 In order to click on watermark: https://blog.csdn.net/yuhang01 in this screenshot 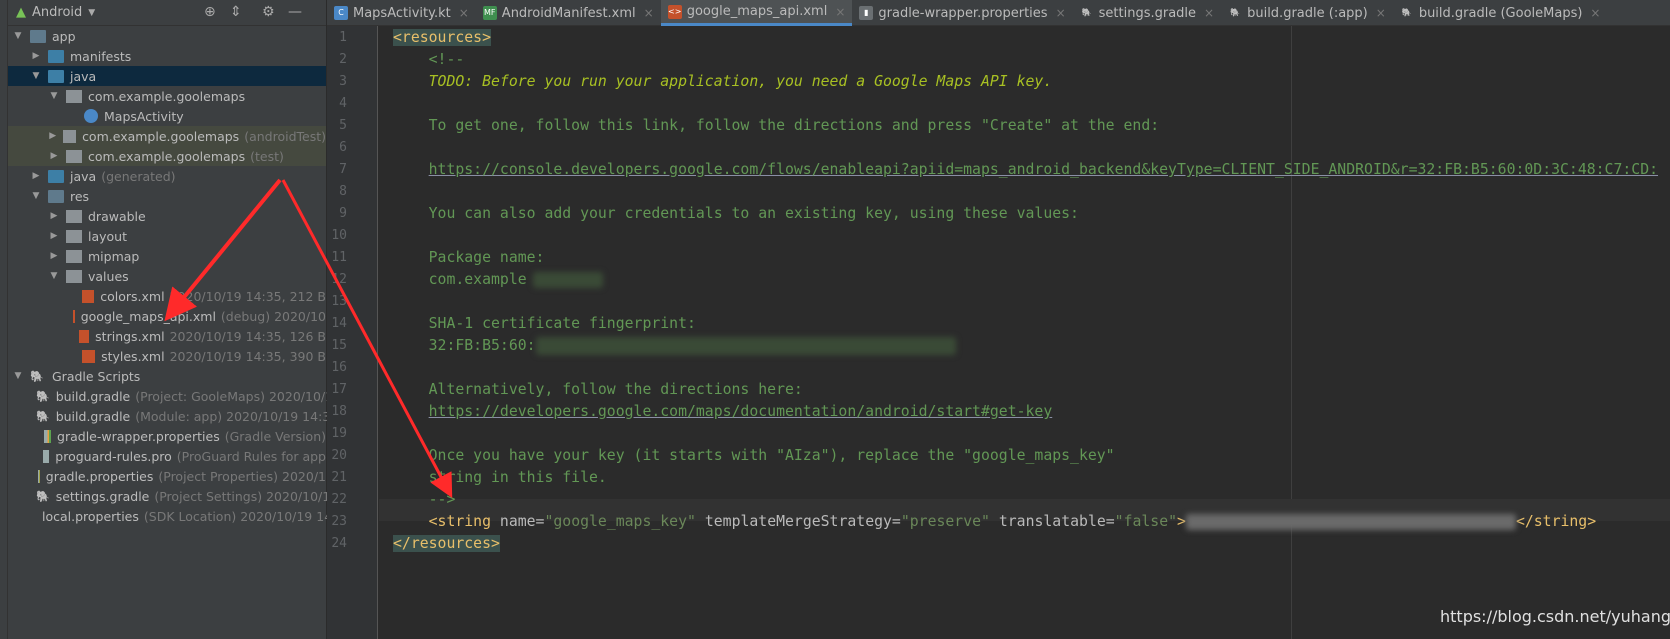, I will do `click(1555, 616)`.